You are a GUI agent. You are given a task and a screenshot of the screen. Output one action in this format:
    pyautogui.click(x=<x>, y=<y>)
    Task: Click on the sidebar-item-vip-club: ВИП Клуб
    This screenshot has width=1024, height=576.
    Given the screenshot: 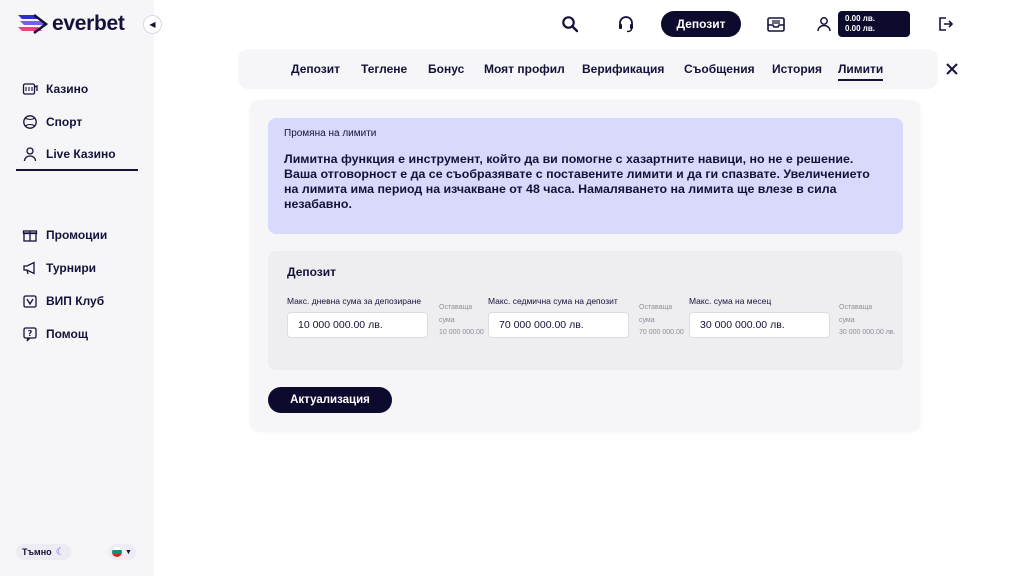 What is the action you would take?
    pyautogui.click(x=77, y=300)
    